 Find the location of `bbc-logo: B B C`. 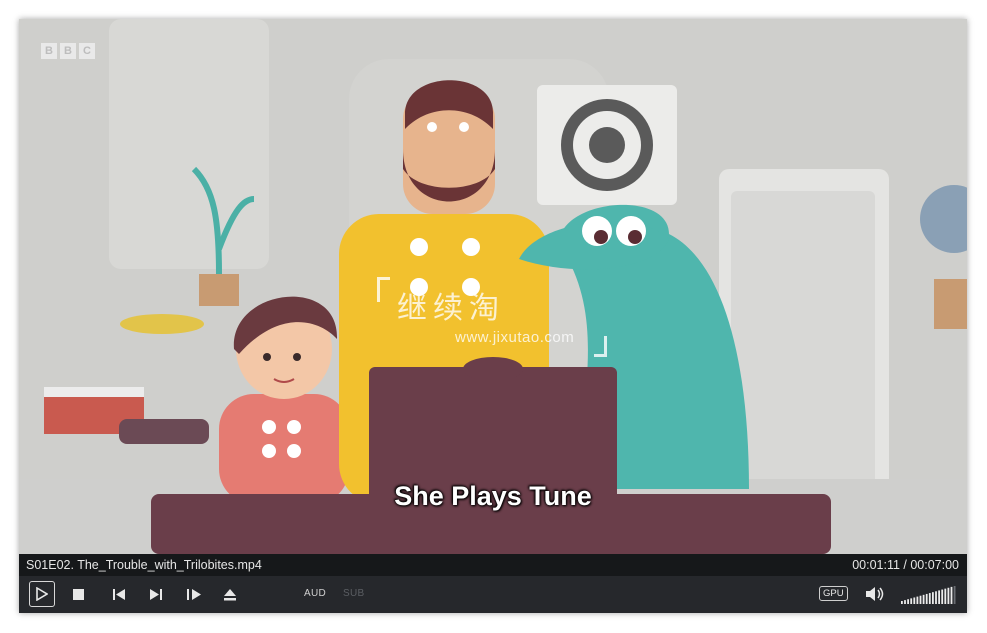

bbc-logo: B B C is located at coordinates (68, 51).